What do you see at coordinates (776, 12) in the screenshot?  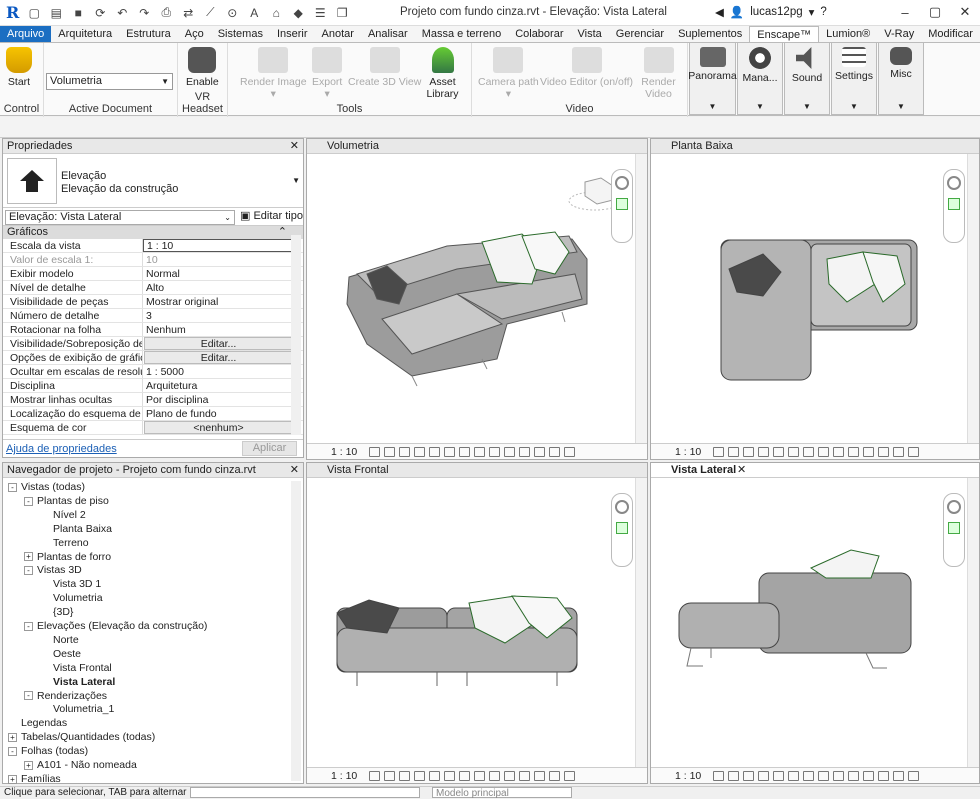 I see `user-name: lucas12pg` at bounding box center [776, 12].